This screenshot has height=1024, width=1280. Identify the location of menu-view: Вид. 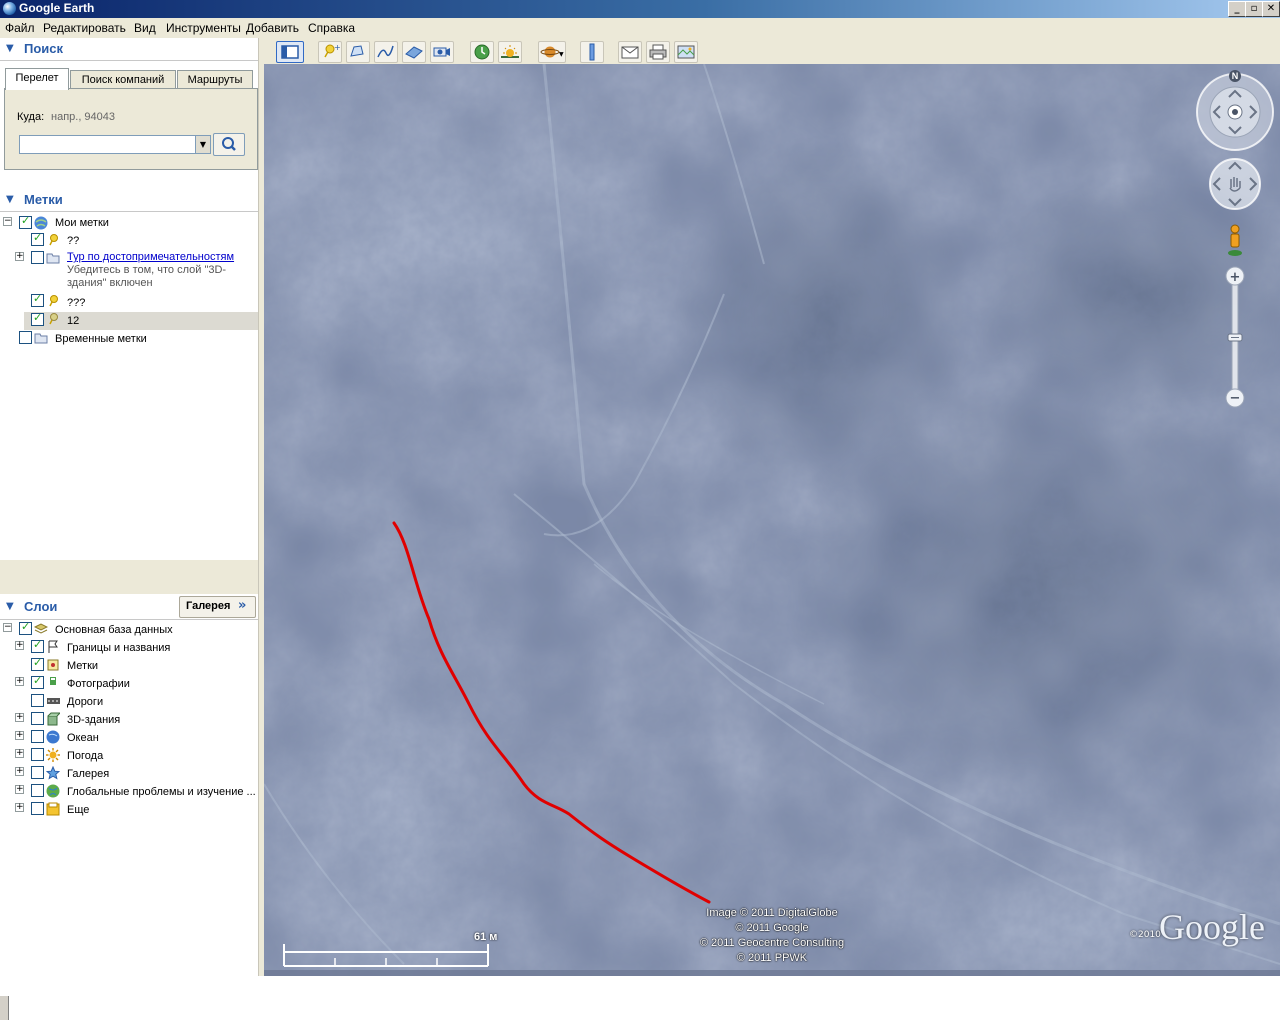
(145, 28).